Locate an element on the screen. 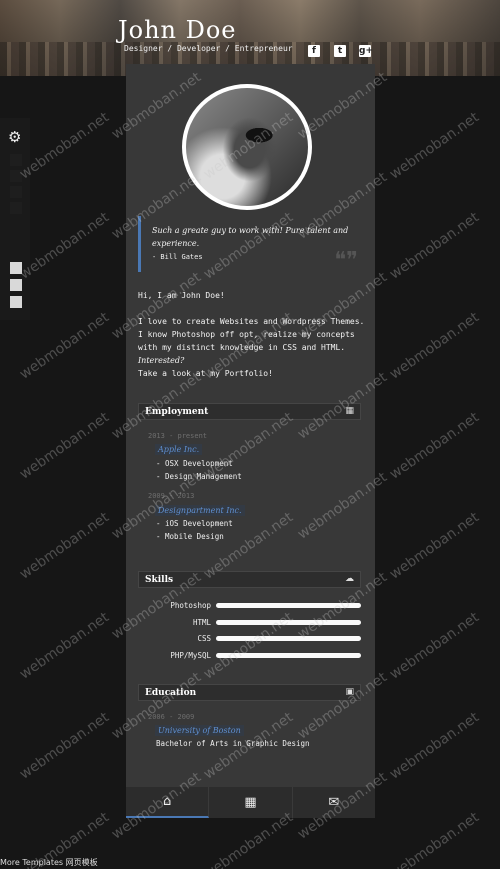 The height and width of the screenshot is (869, 500). quote-author: - Bill Gates is located at coordinates (177, 257).